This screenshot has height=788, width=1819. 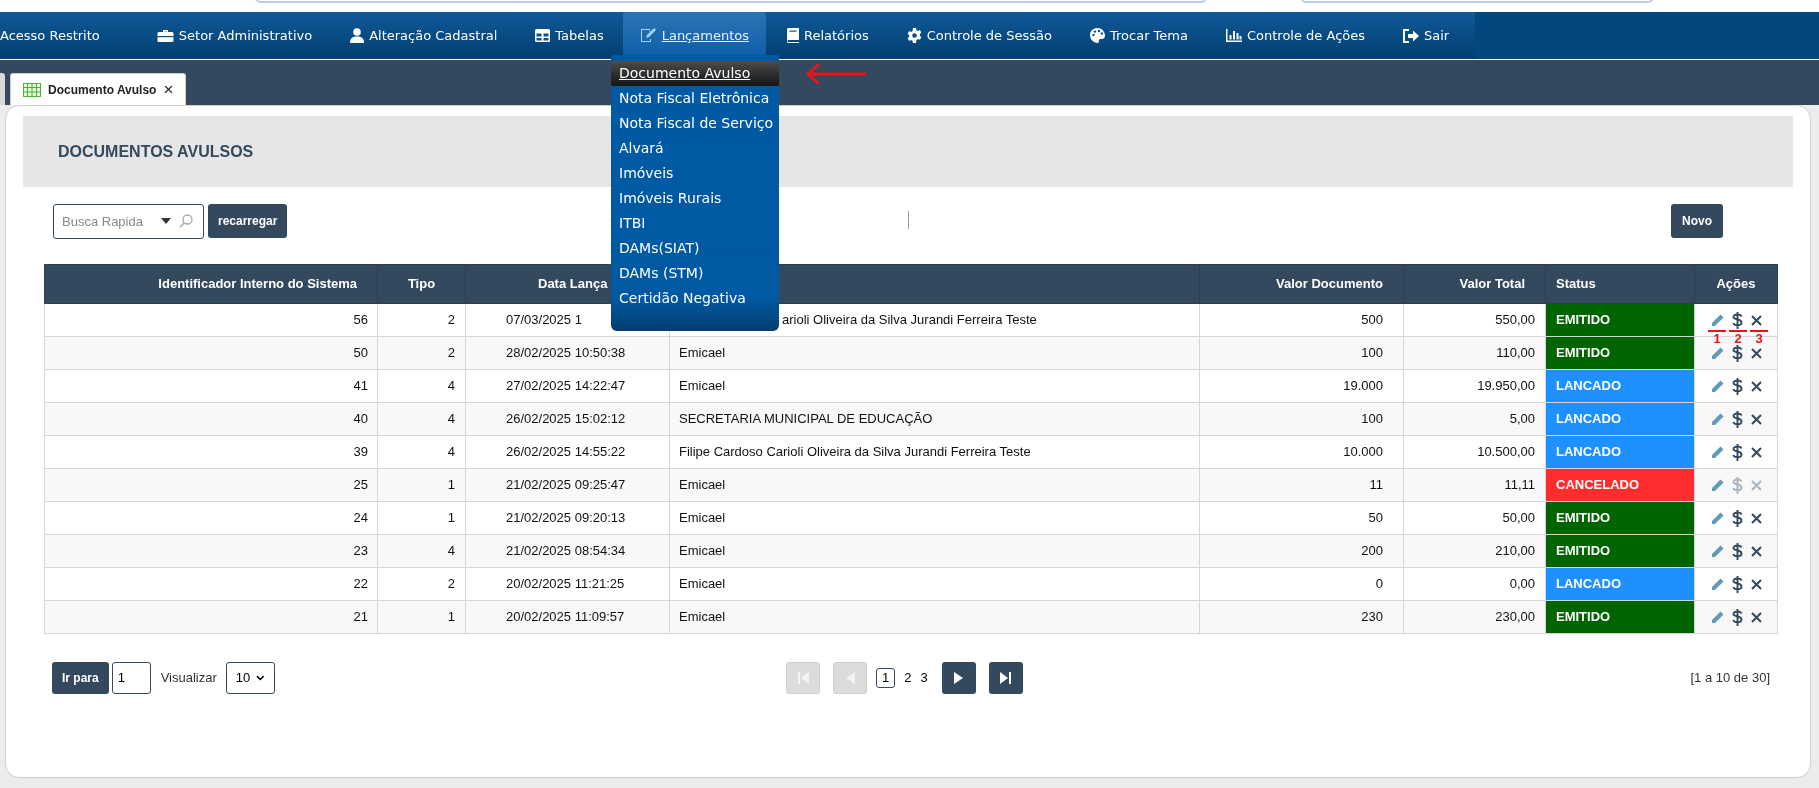 What do you see at coordinates (695, 73) in the screenshot?
I see `menu-item: Documento Avulso` at bounding box center [695, 73].